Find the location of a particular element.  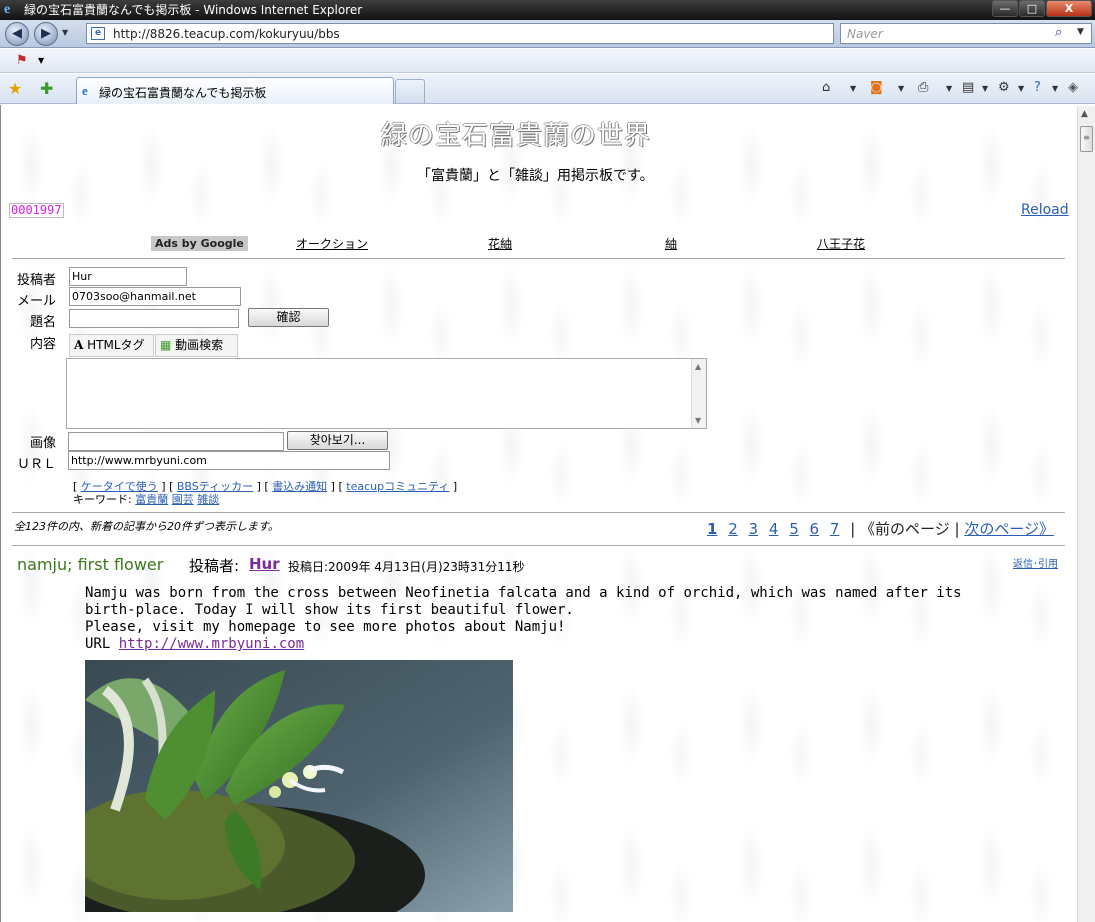

html-tag-button: A HTMLタグ is located at coordinates (111, 345).